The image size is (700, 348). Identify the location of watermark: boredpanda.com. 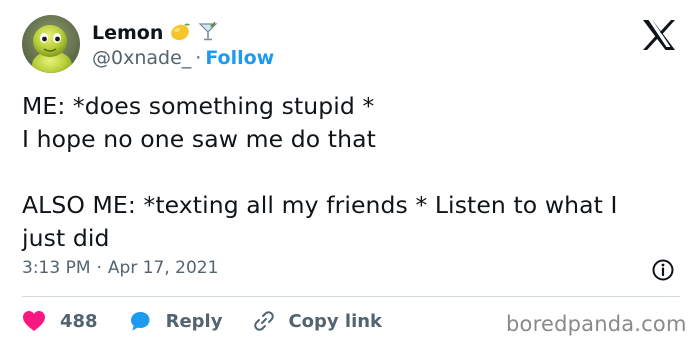
(596, 324).